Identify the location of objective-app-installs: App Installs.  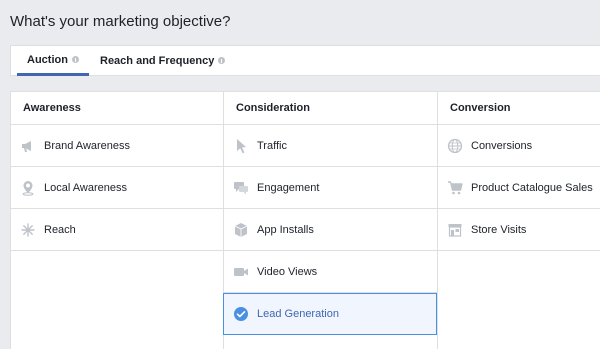
(330, 230).